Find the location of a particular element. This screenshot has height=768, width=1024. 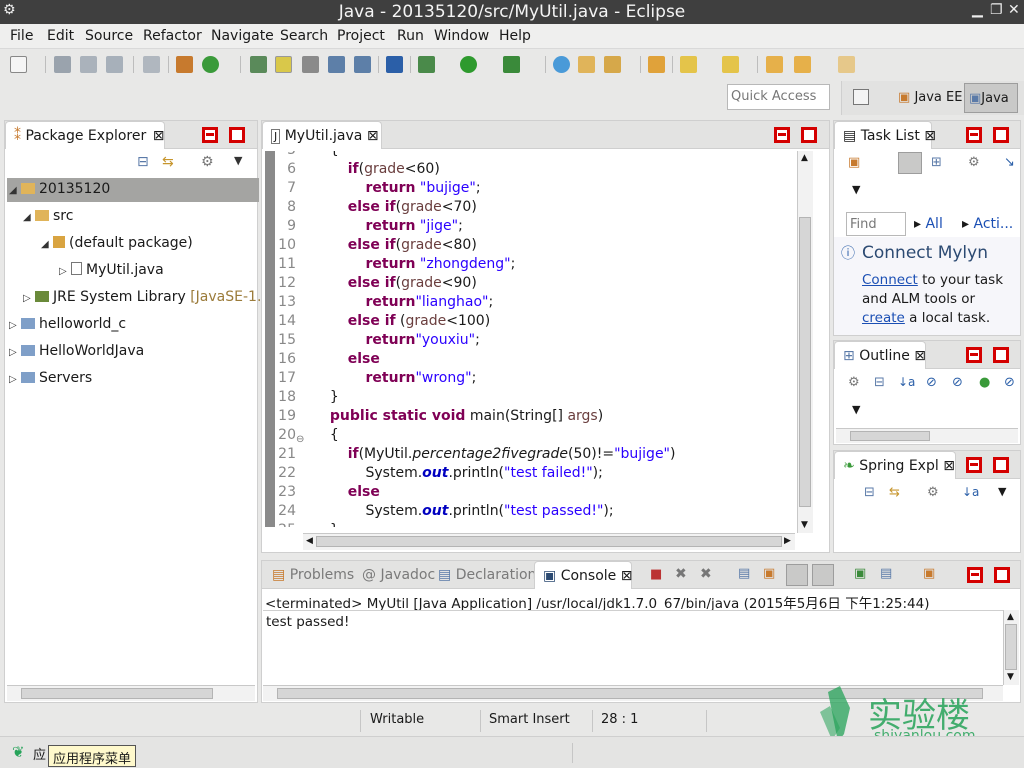

collapse-all-icon: ⊟ is located at coordinates (143, 162).